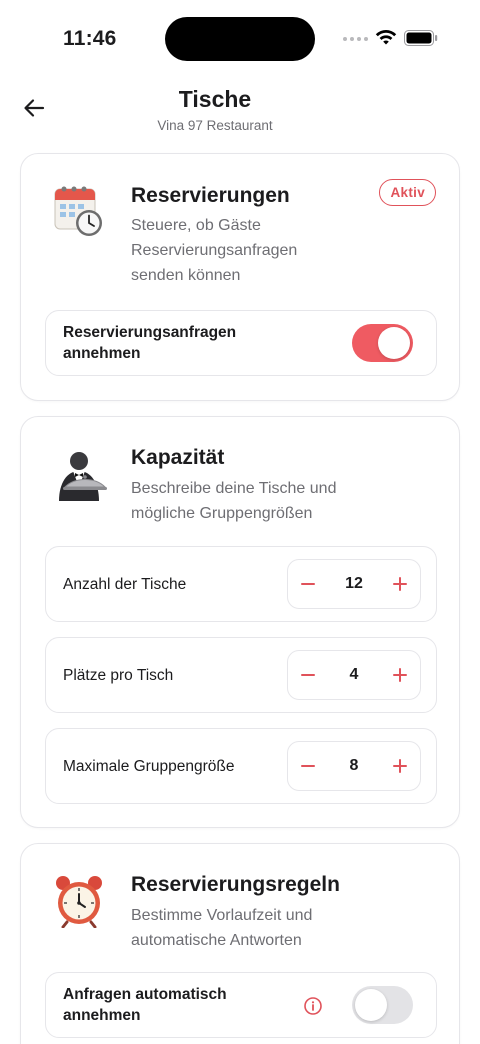  Describe the element at coordinates (149, 766) in the screenshot. I see `max-group-size-label: Maximale Gruppengröße` at that location.